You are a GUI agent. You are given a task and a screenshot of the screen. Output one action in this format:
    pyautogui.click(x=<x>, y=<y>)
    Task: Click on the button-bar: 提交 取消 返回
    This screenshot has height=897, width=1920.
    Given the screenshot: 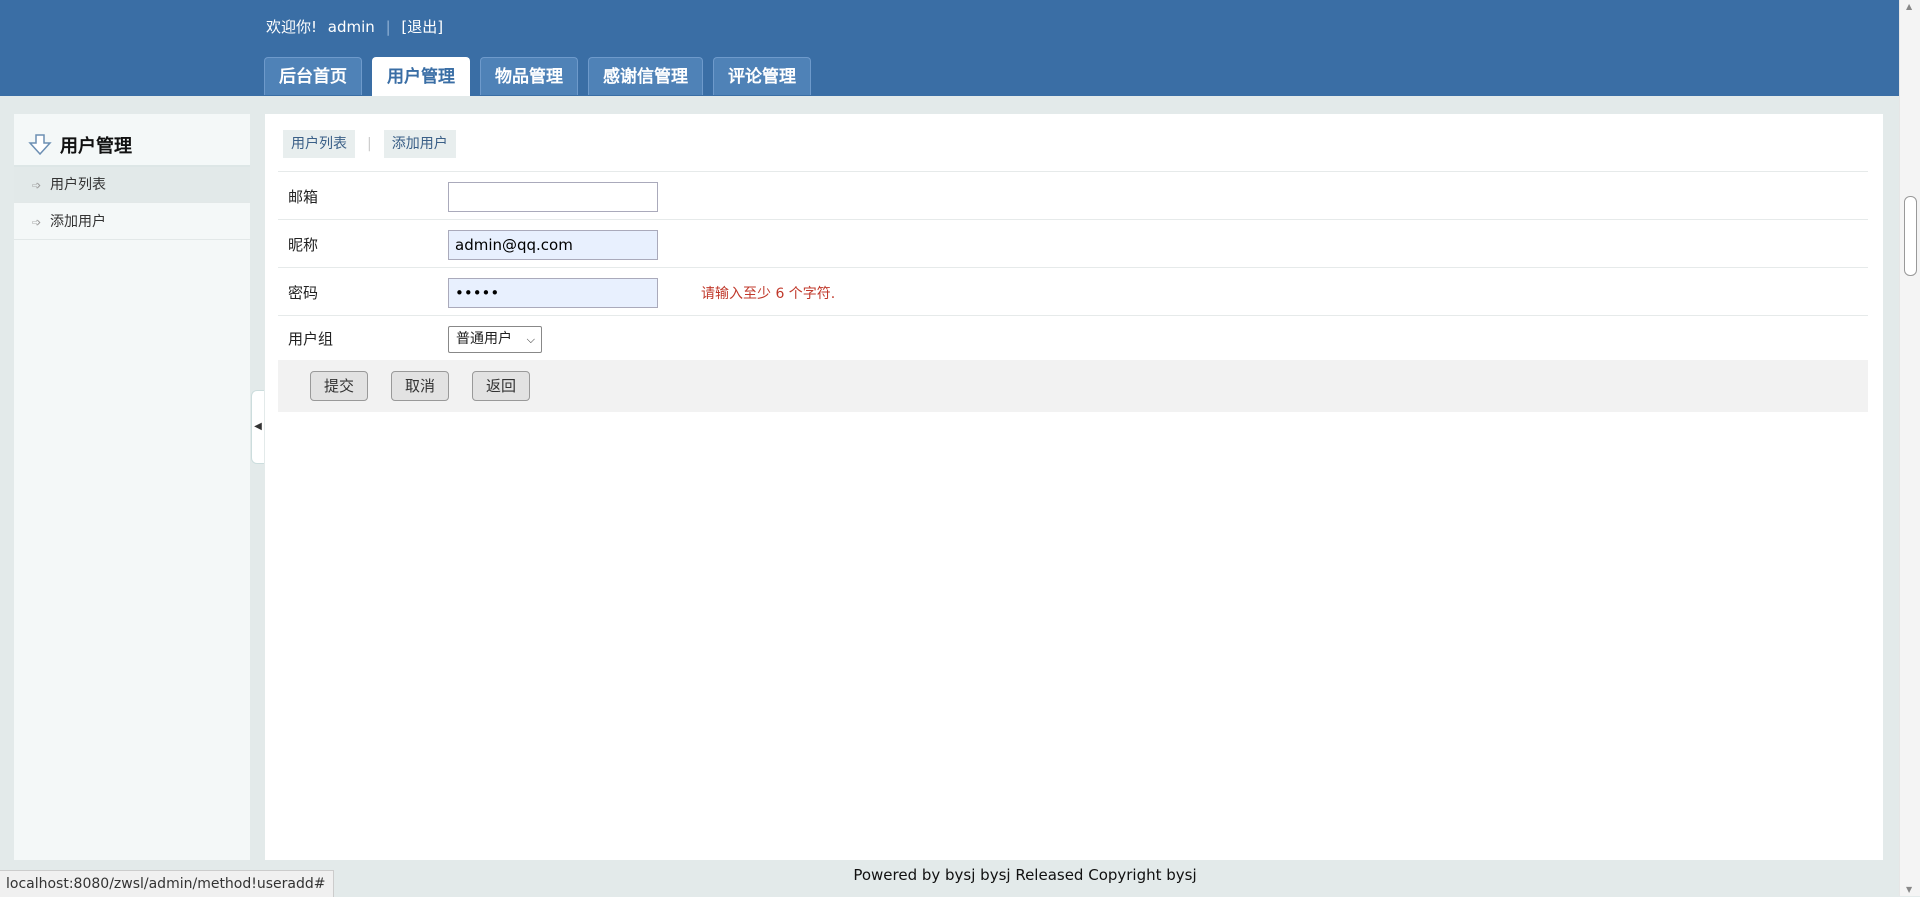 What is the action you would take?
    pyautogui.click(x=1073, y=386)
    